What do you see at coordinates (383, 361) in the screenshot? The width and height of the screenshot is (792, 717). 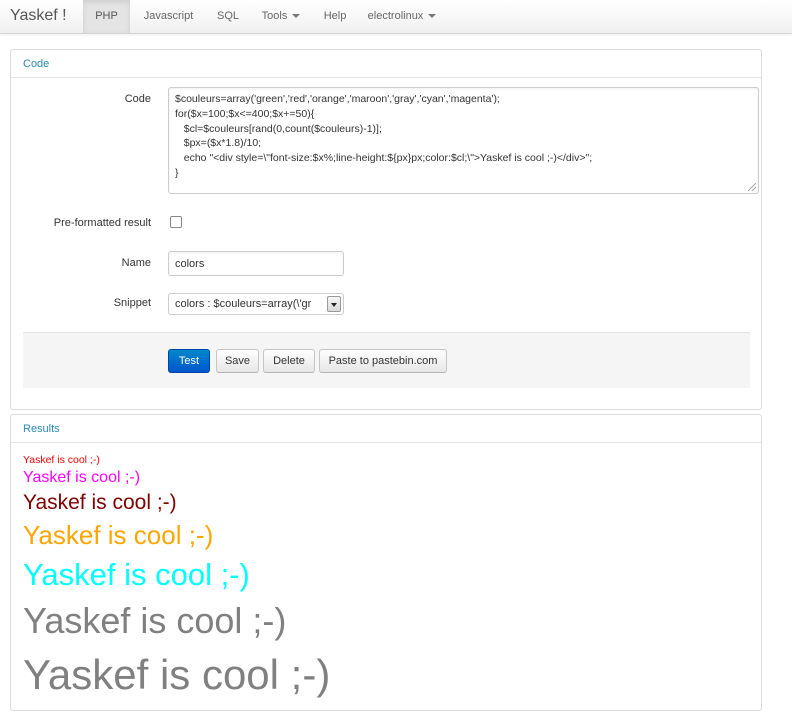 I see `paste-pastebin-button: Paste to pastebin.com` at bounding box center [383, 361].